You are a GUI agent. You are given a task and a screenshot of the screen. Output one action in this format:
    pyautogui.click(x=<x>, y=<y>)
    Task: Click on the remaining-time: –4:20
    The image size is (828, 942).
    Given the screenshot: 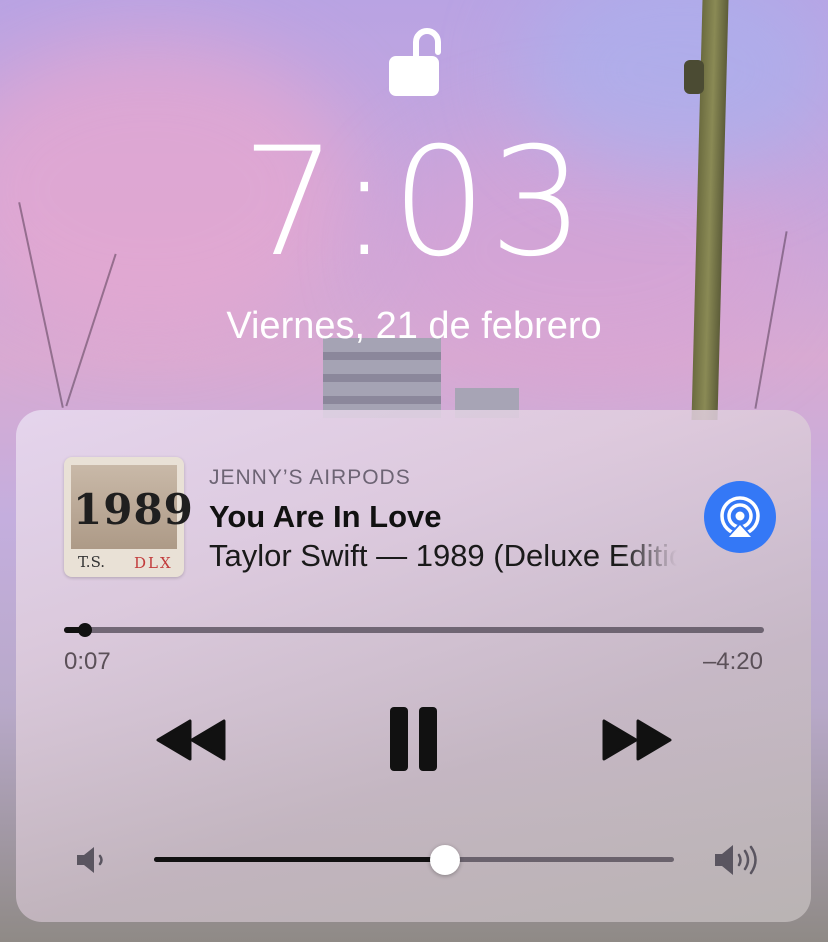 What is the action you would take?
    pyautogui.click(x=732, y=661)
    